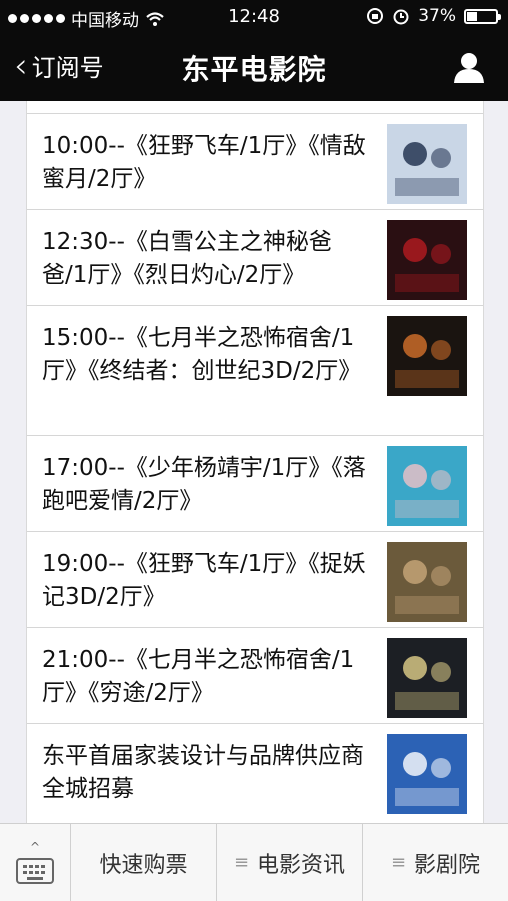 This screenshot has height=901, width=508. I want to click on bottom-tab-bar: ^ 快速购票 ≡ 电影资讯 ≡ 影剧院, so click(254, 862).